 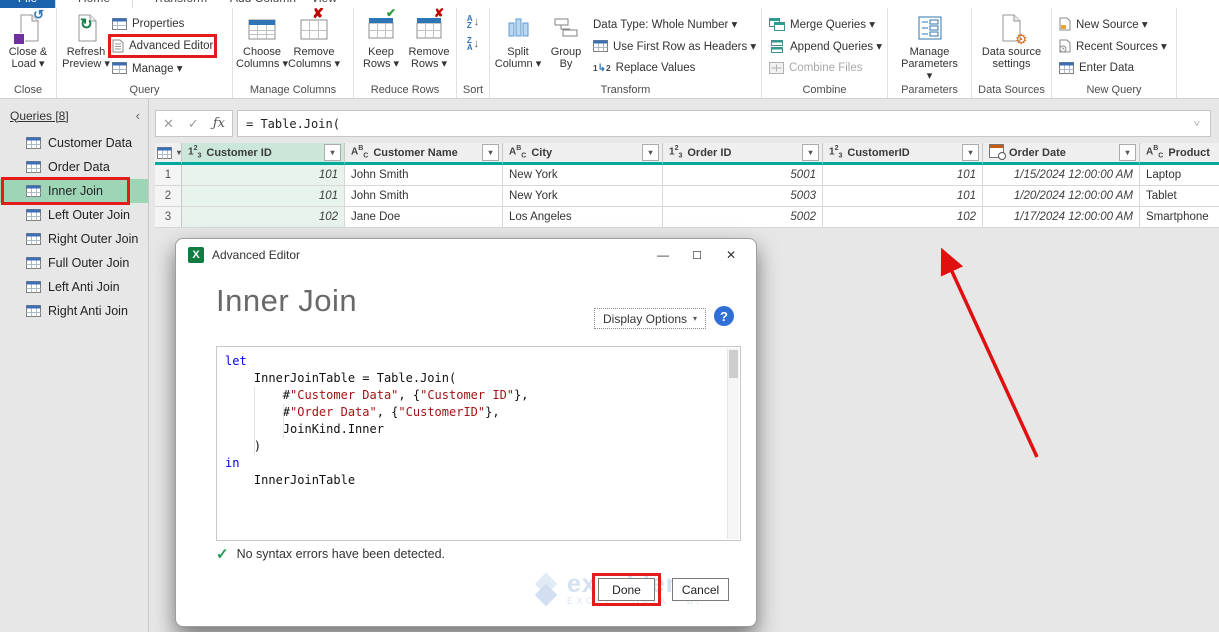 What do you see at coordinates (168, 154) in the screenshot?
I see `select-all-corner: ▾` at bounding box center [168, 154].